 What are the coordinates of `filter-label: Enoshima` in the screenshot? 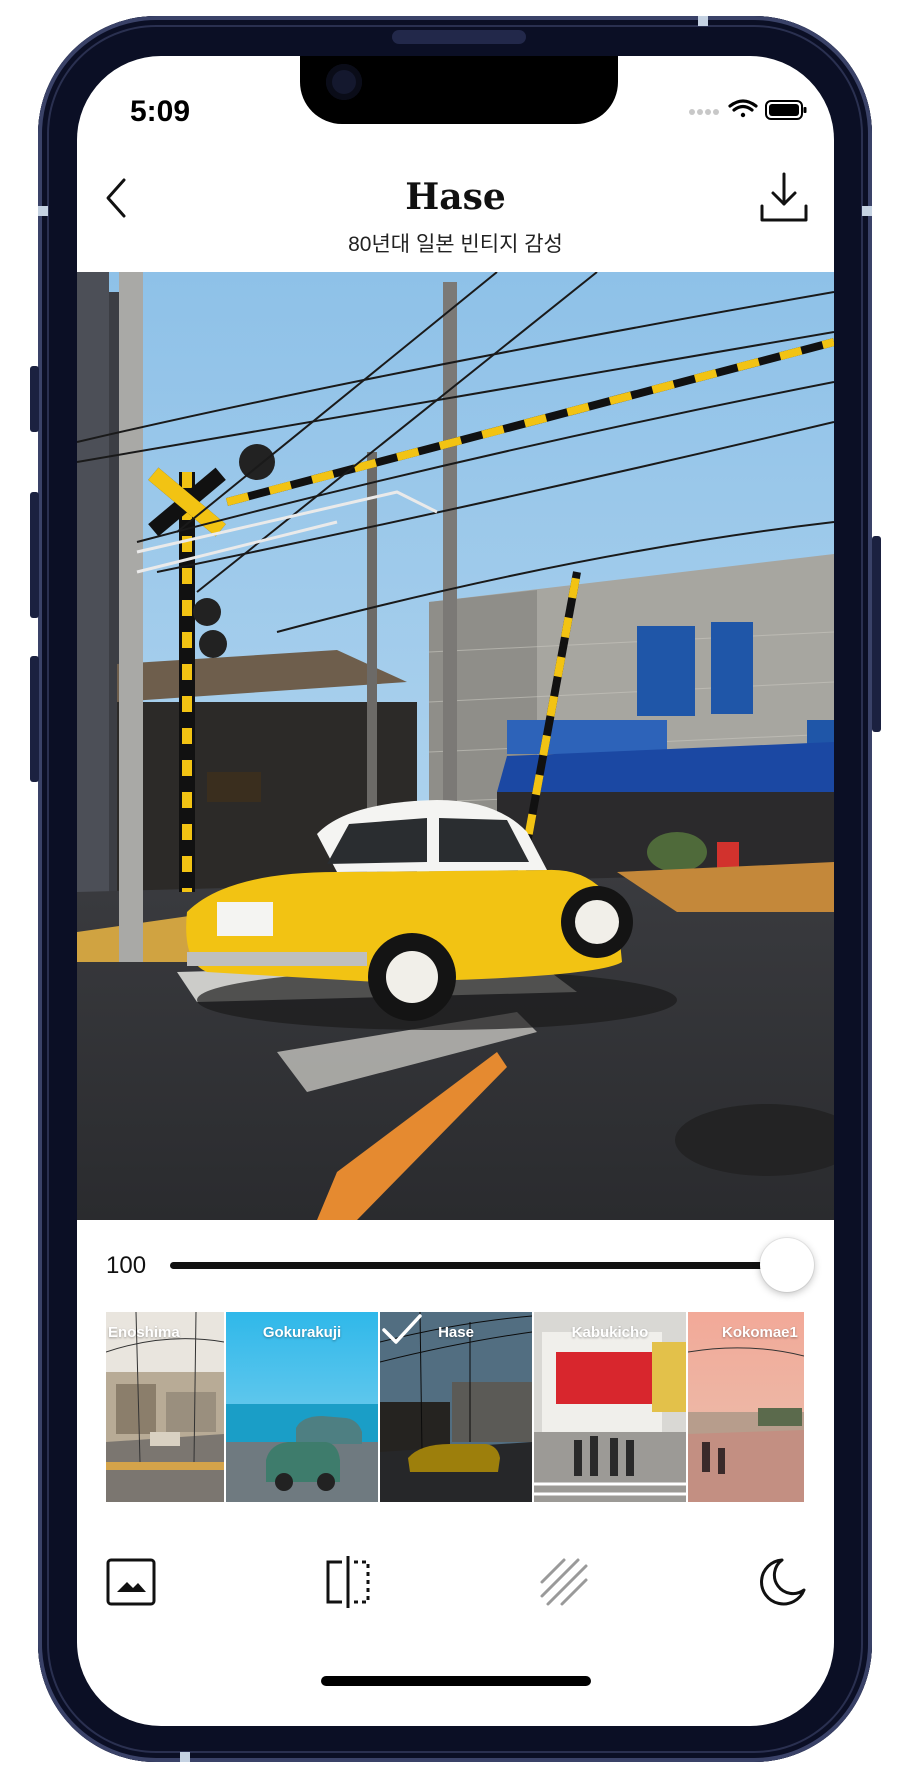 It's located at (144, 1332).